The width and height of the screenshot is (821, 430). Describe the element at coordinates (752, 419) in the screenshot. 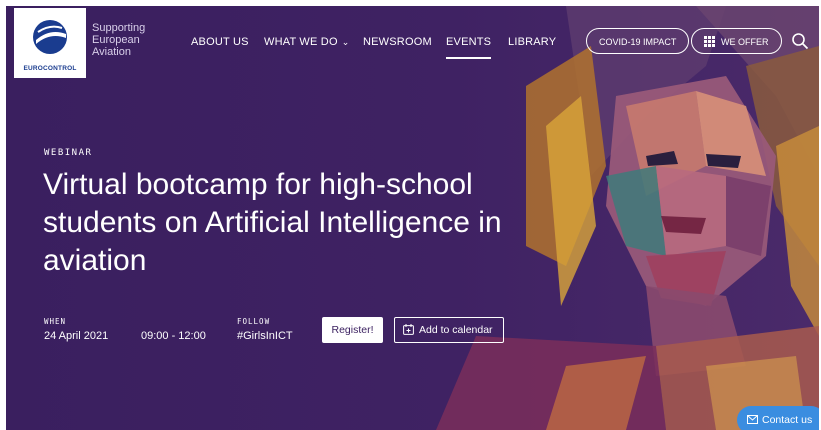

I see `mail-icon` at that location.